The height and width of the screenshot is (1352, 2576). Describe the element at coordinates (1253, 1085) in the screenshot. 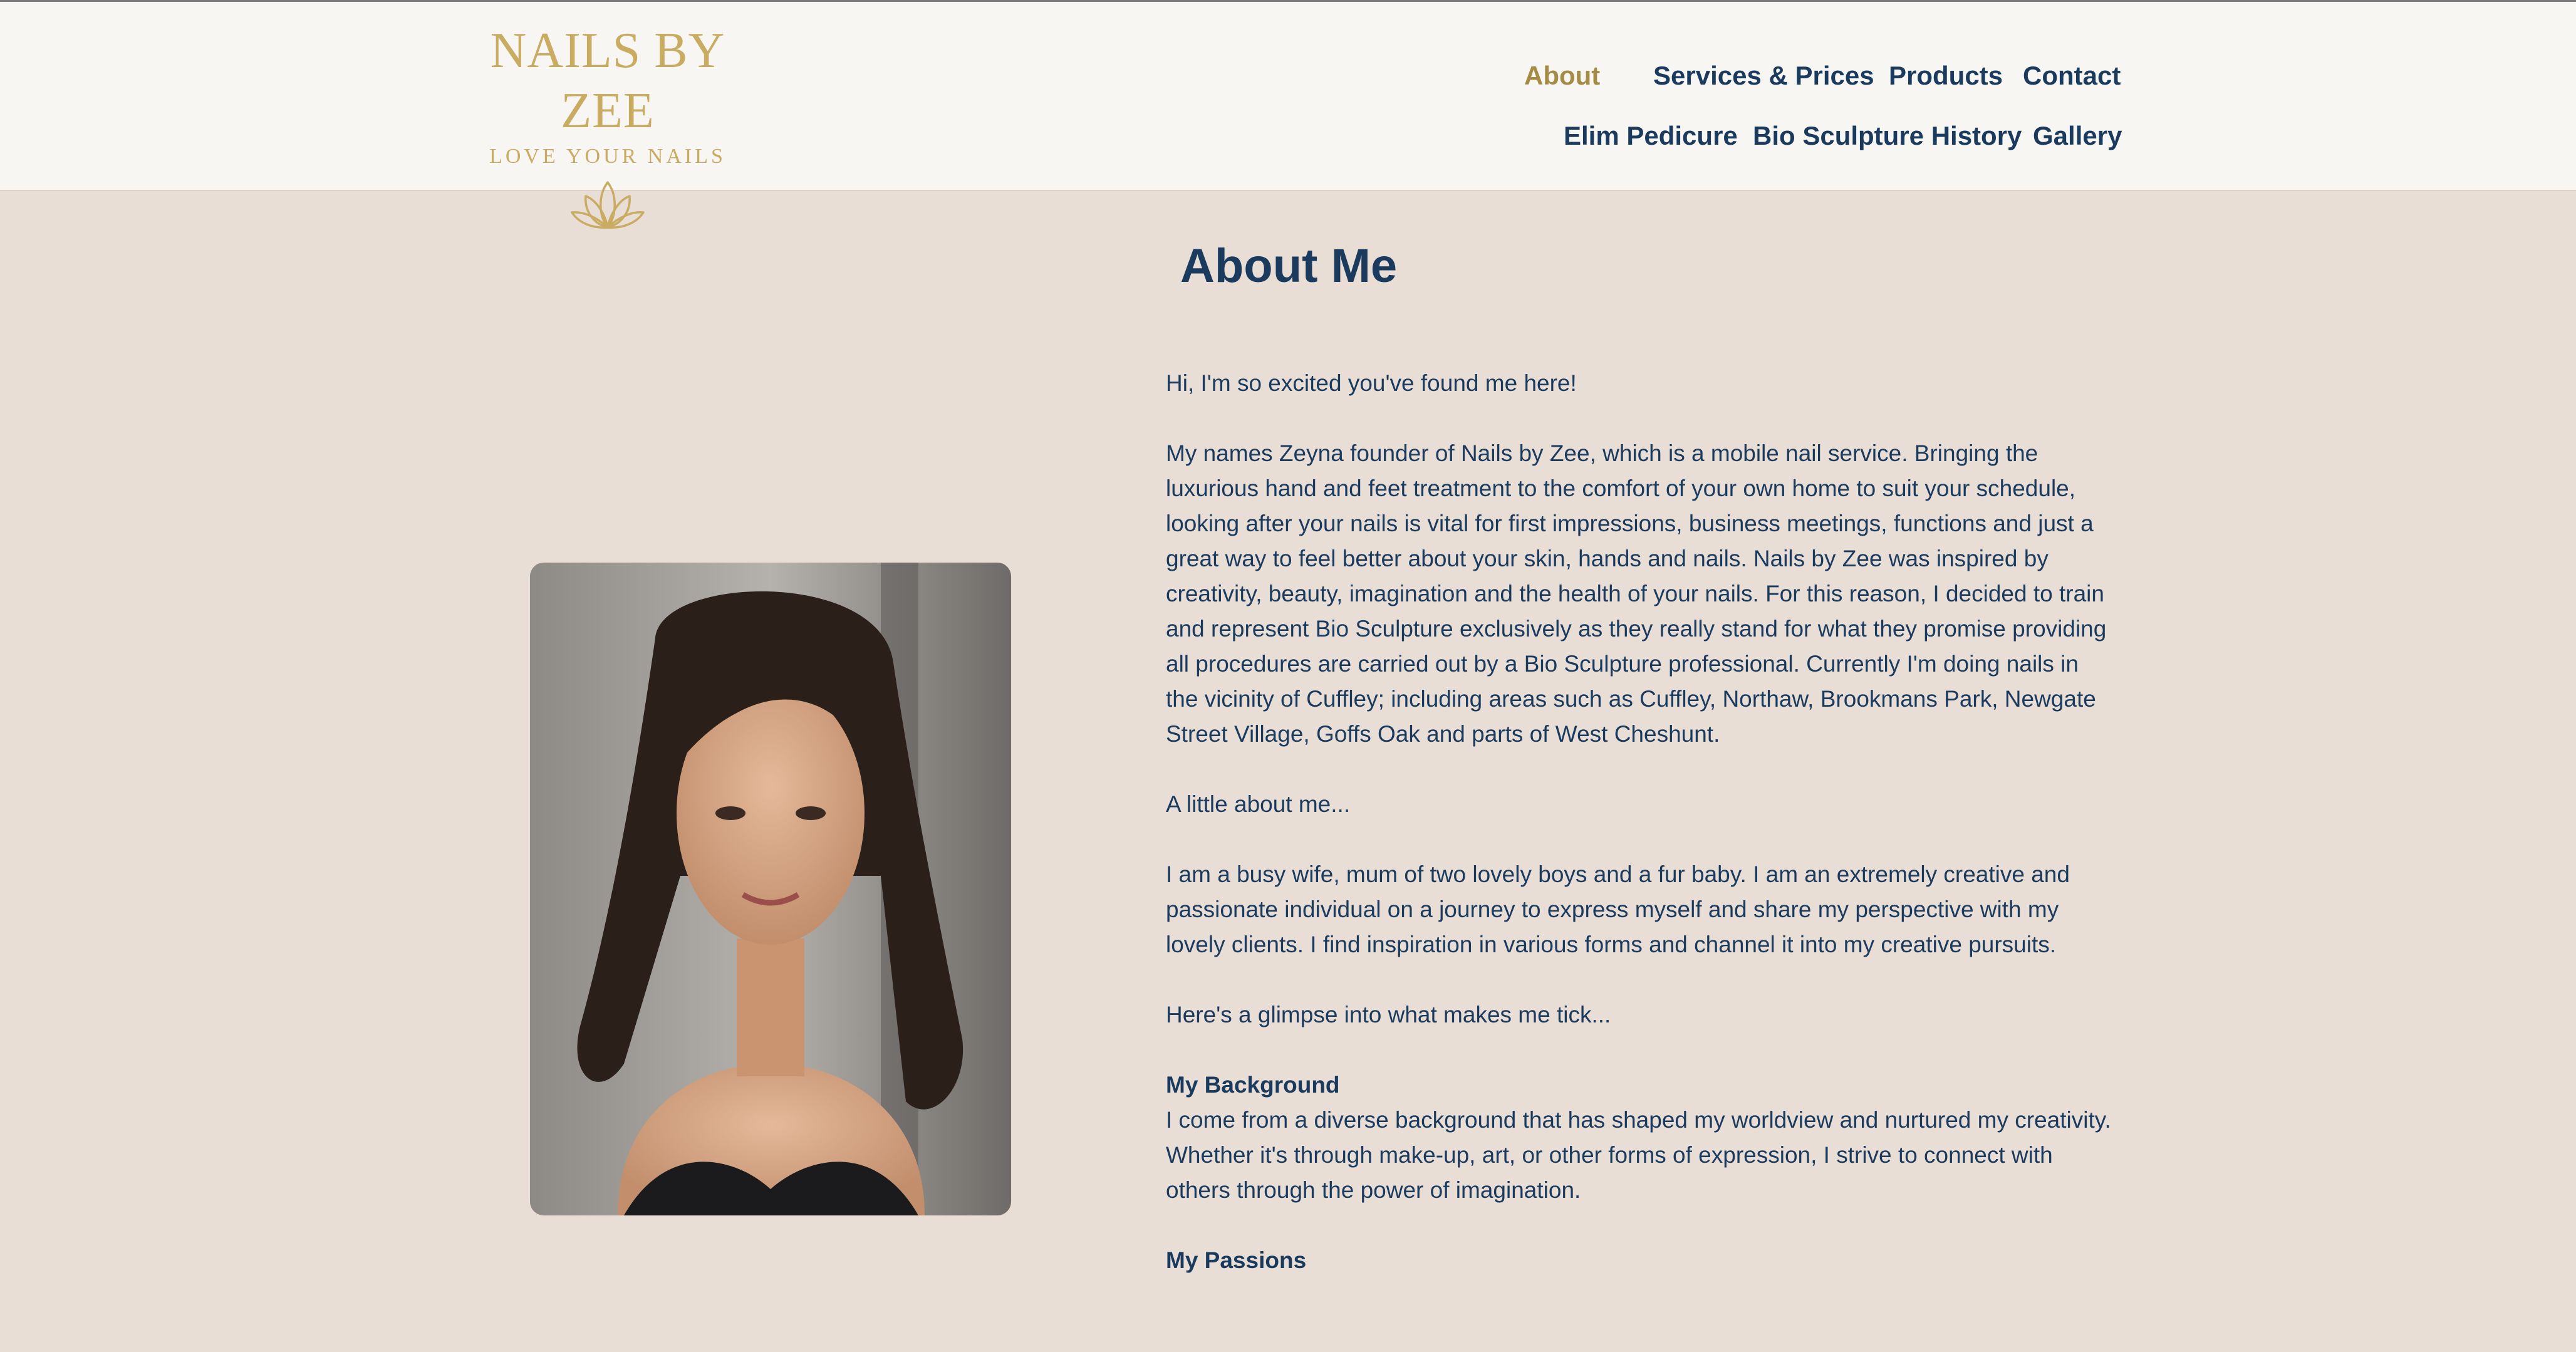

I see `background-heading: My Background` at that location.